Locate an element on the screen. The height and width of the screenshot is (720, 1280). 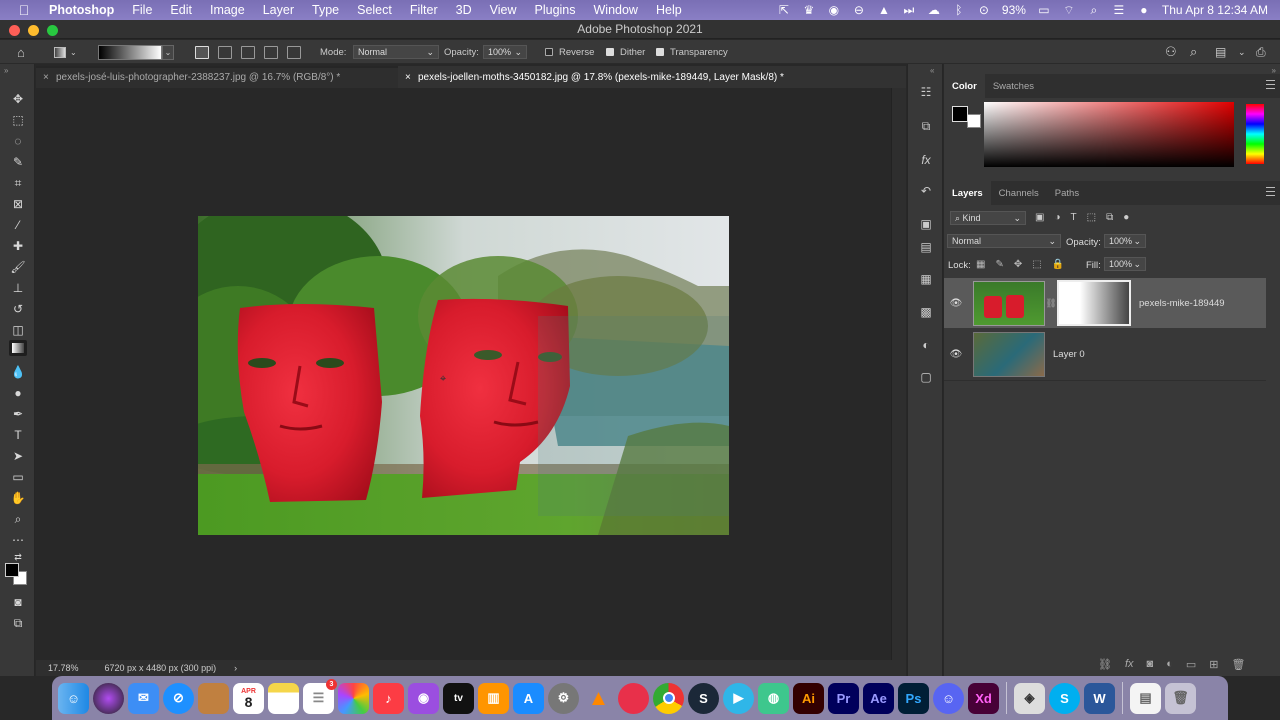
minus-circle-icon: ⊖ is located at coordinates (859, 10).